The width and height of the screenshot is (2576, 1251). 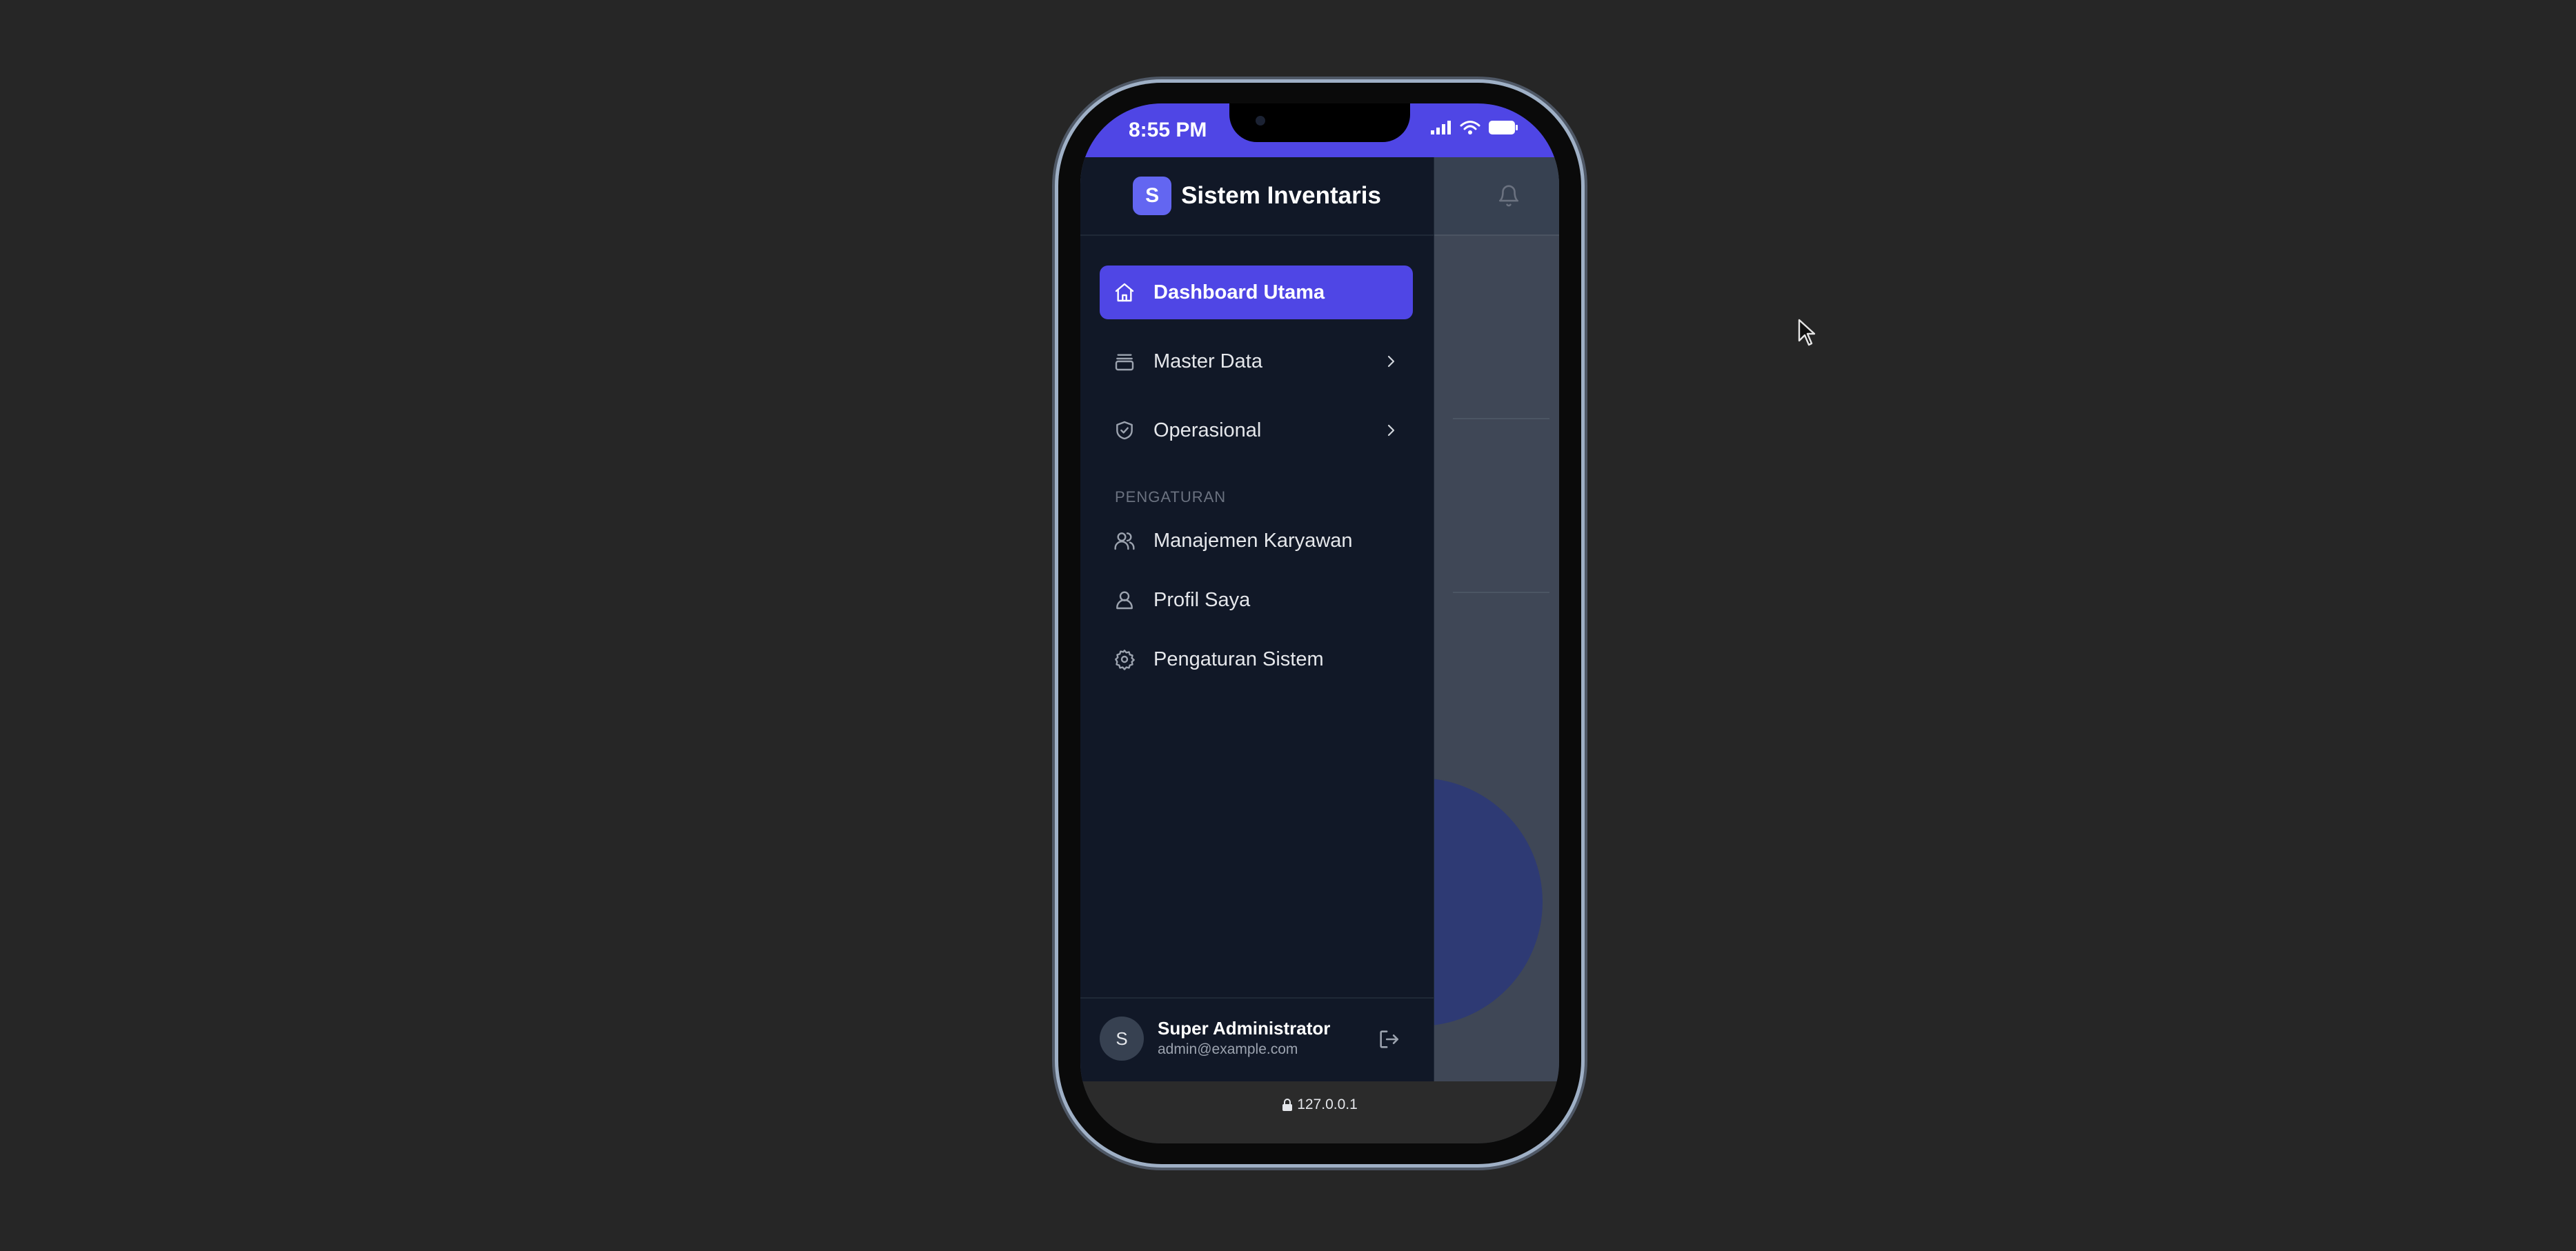 I want to click on url-text: 127.0.0.1, so click(x=1327, y=1104).